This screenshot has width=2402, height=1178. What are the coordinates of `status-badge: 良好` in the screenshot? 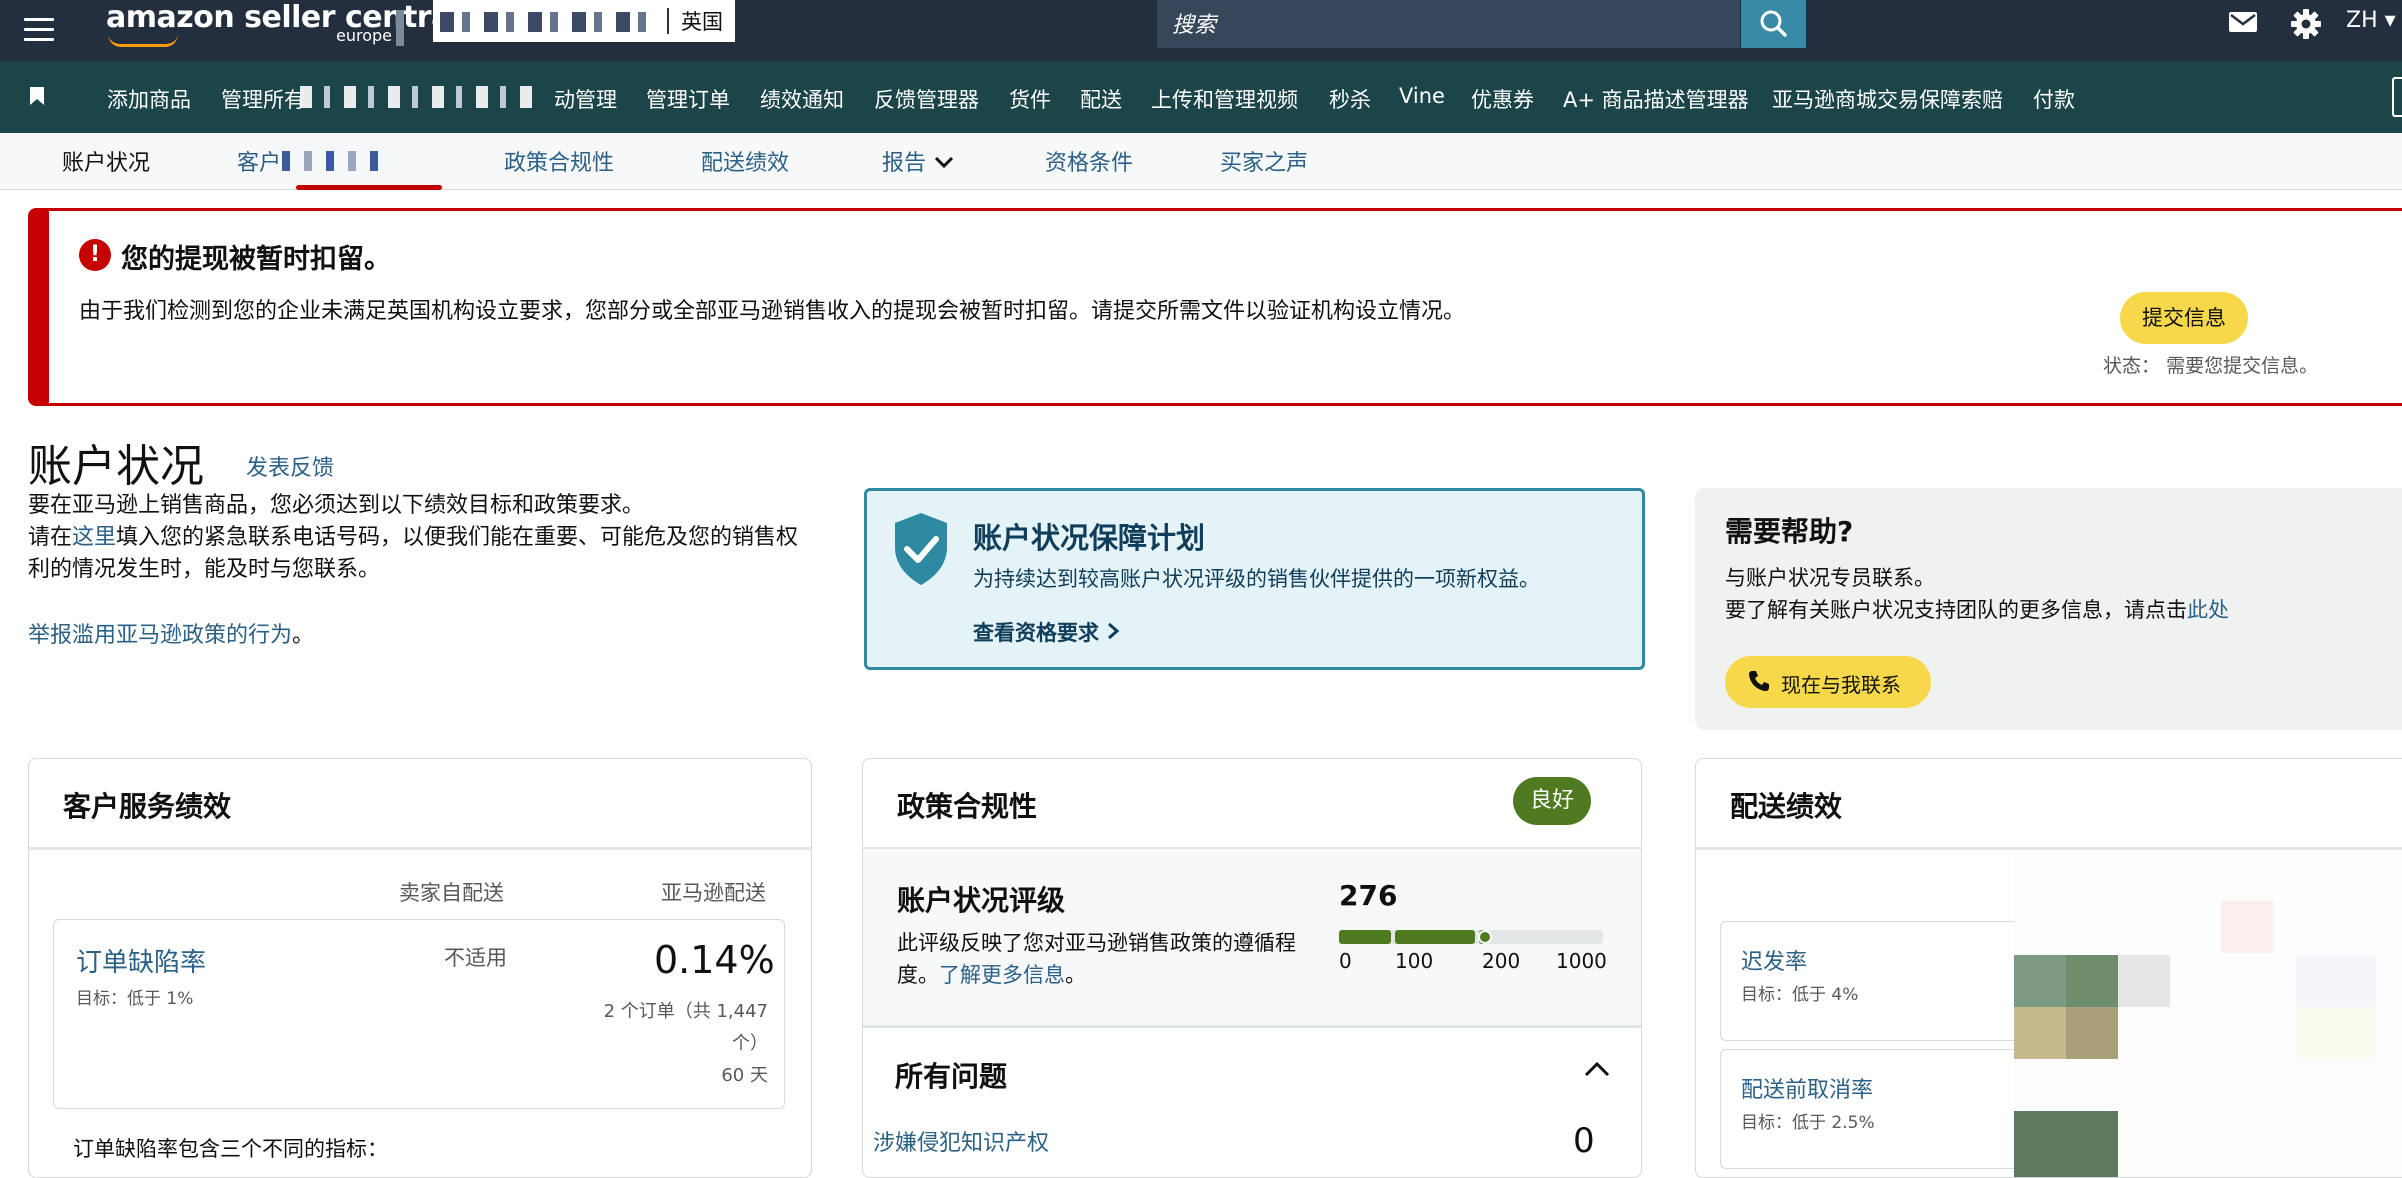 It's located at (1552, 801).